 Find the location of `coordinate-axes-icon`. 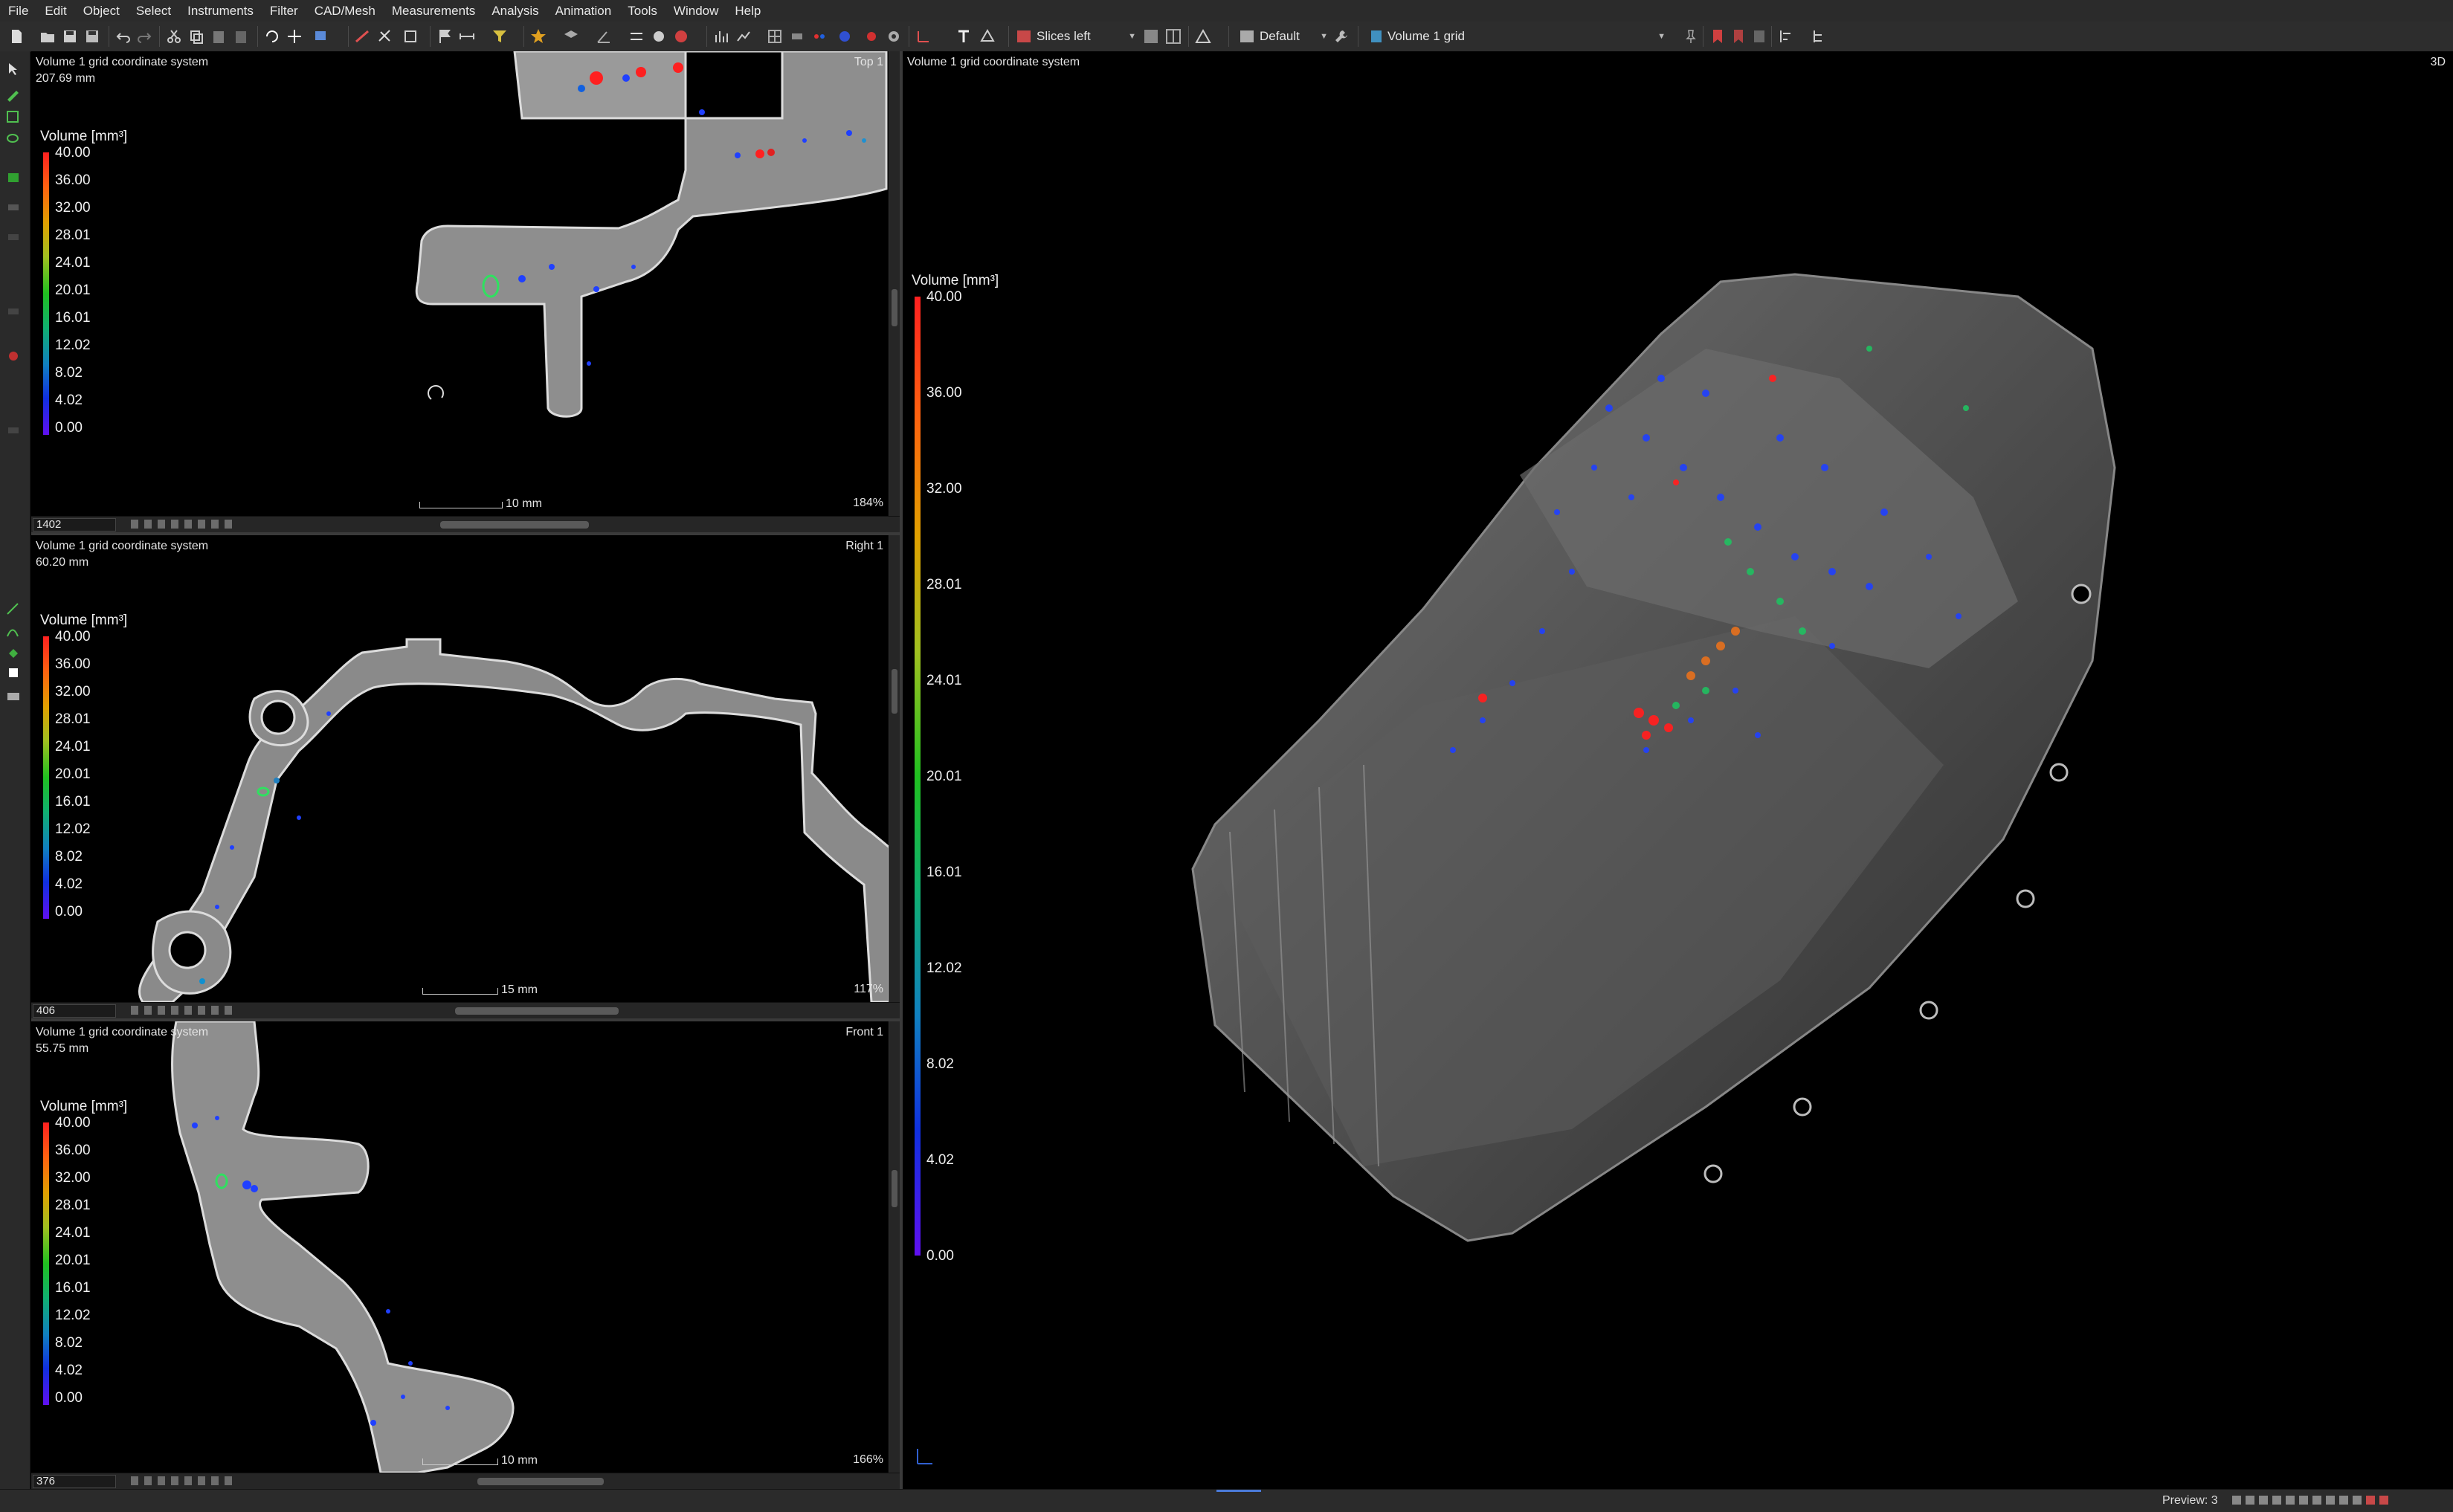

coordinate-axes-icon is located at coordinates (923, 37).